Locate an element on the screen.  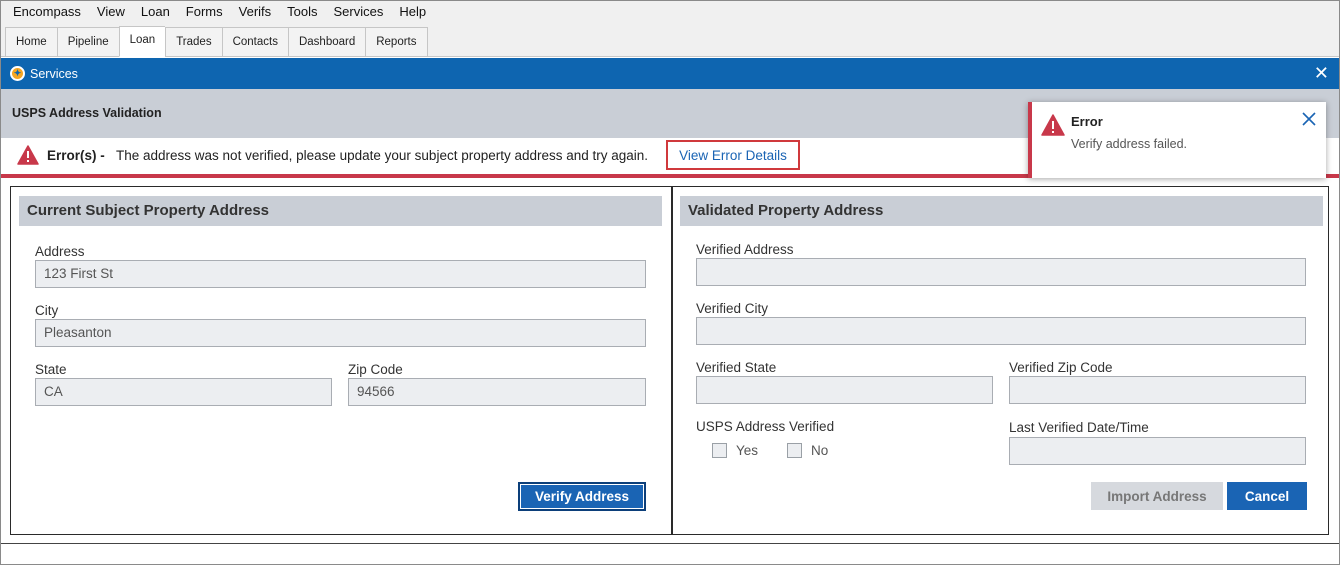
view-error-details-link: View Error Details is located at coordinates (733, 155).